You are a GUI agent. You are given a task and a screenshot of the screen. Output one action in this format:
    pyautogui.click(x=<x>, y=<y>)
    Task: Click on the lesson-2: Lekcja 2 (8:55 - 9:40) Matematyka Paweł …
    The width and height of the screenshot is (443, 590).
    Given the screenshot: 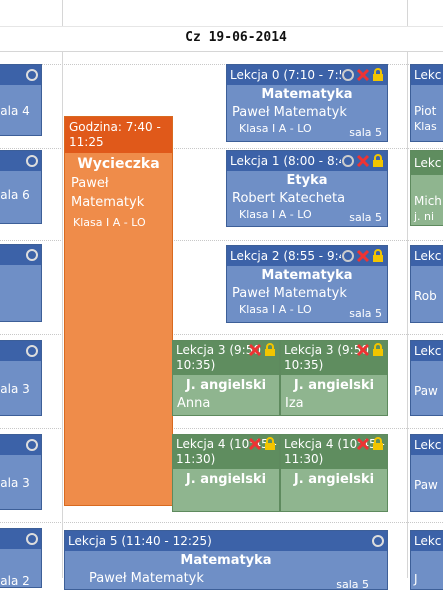 What is the action you would take?
    pyautogui.click(x=307, y=284)
    